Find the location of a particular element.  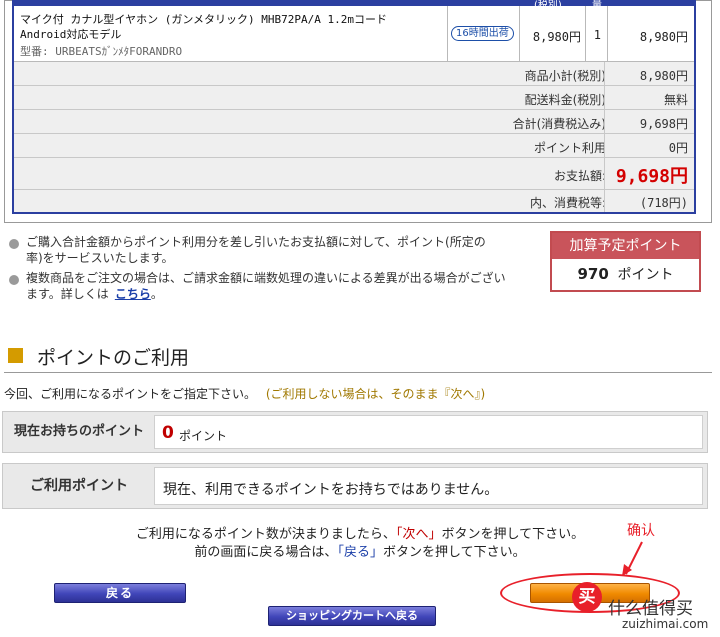

watermark-site: zuizhimai.com is located at coordinates (665, 624).